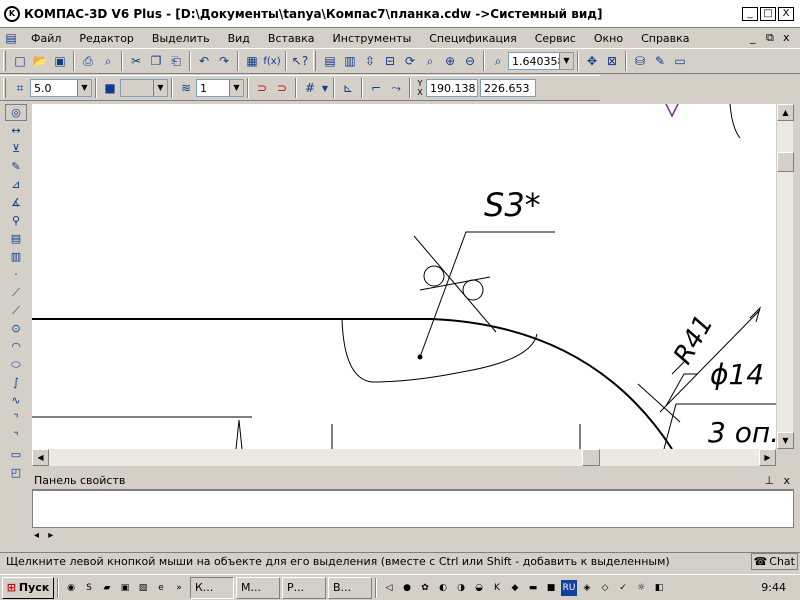  I want to click on mdi-minimize-button: _, so click(753, 37).